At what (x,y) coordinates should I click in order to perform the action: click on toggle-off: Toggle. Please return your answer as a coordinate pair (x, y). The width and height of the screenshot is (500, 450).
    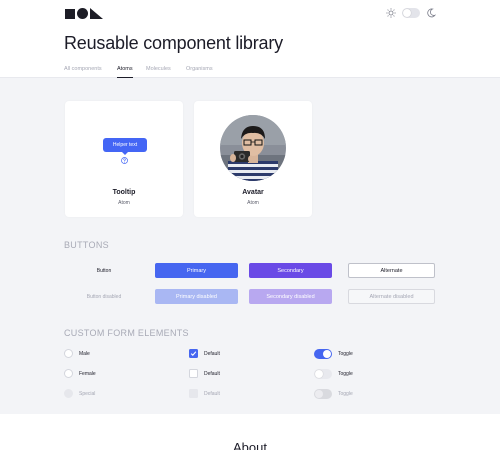
    Looking at the image, I should click on (333, 374).